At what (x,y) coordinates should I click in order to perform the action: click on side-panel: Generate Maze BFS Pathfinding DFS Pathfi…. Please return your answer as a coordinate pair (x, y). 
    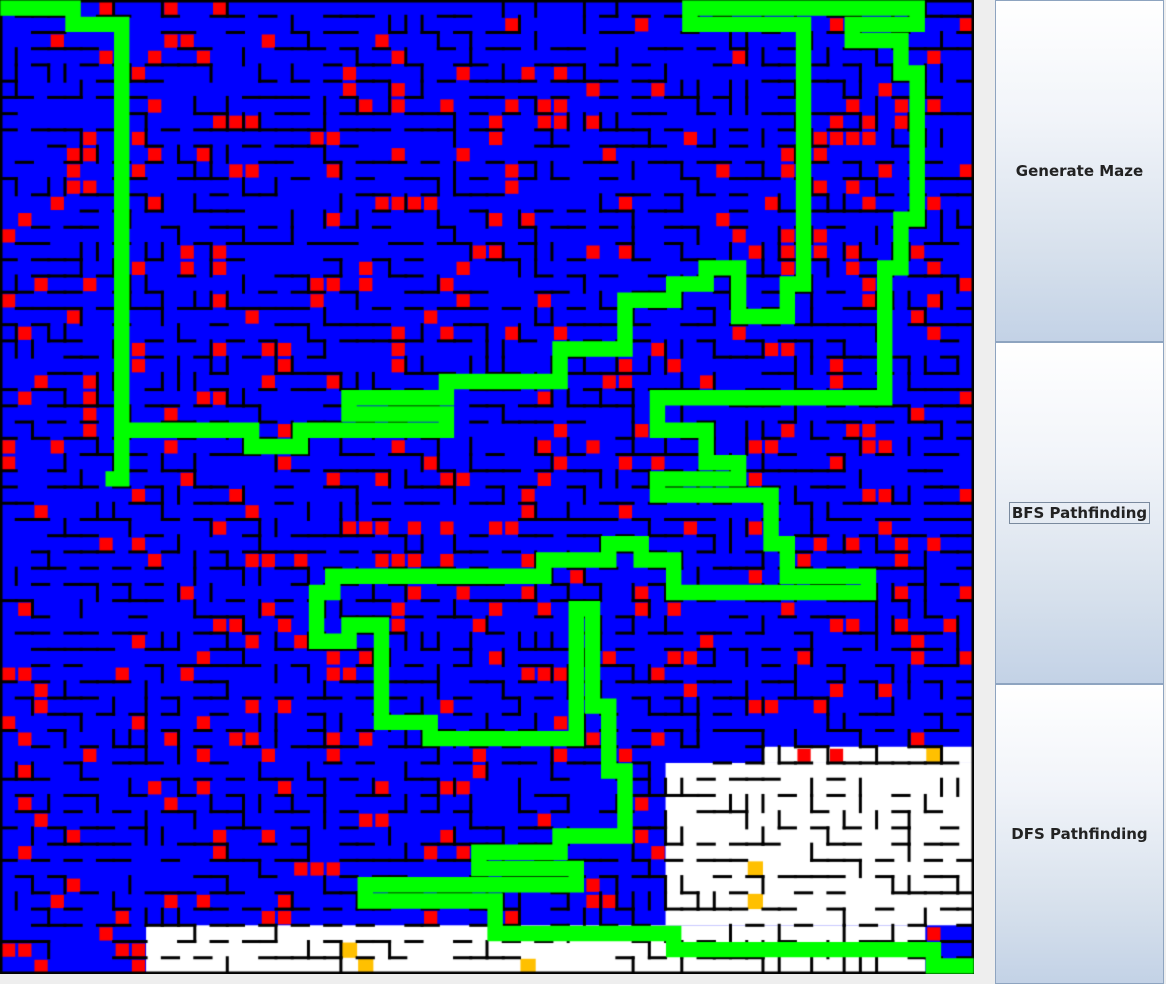
    Looking at the image, I should click on (1080, 492).